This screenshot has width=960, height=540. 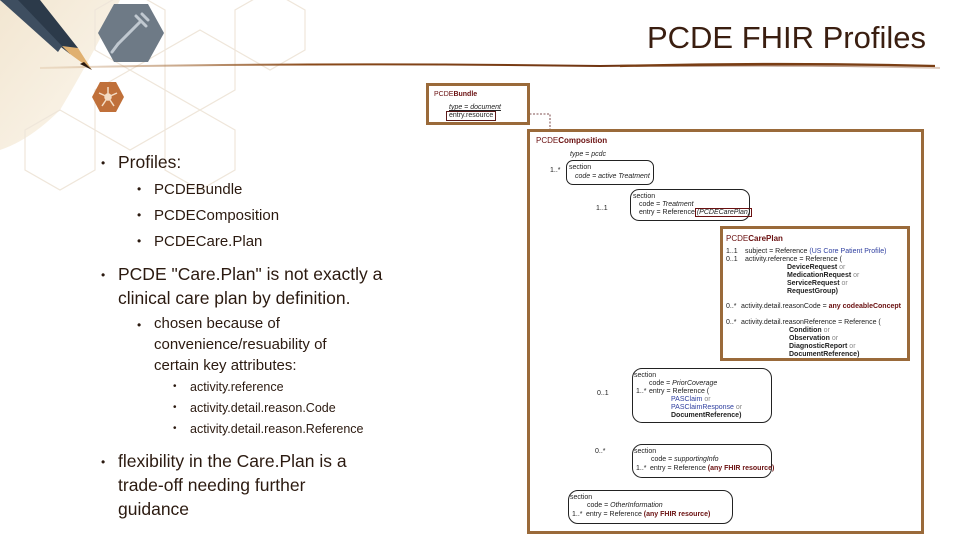 What do you see at coordinates (819, 275) in the screenshot?
I see `ref-name: MedicationRequest` at bounding box center [819, 275].